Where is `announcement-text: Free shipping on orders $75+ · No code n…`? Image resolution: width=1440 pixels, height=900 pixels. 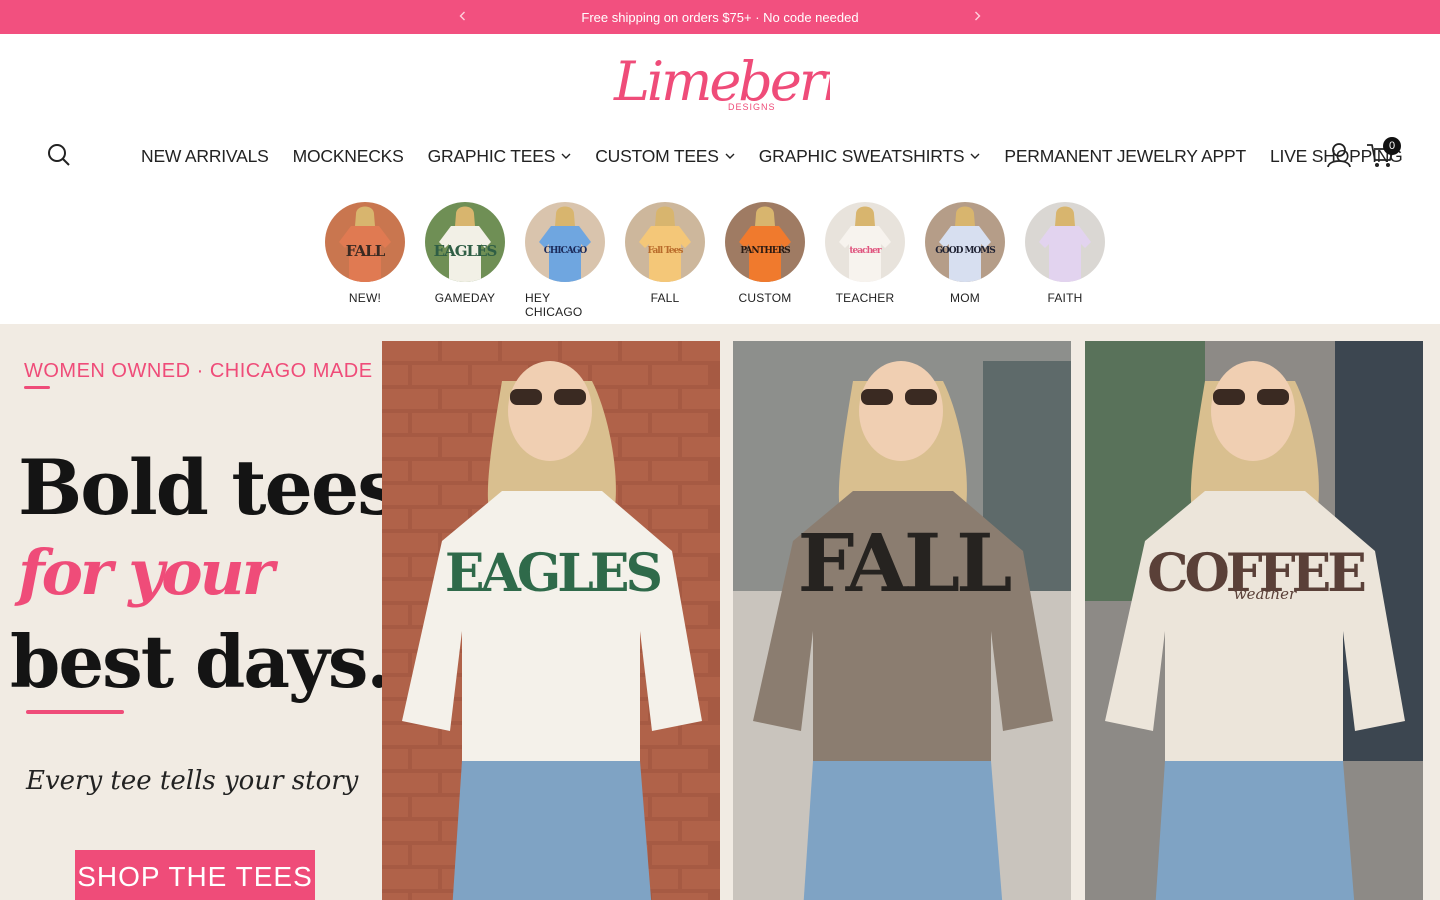
announcement-text: Free shipping on orders $75+ · No code n… is located at coordinates (719, 17).